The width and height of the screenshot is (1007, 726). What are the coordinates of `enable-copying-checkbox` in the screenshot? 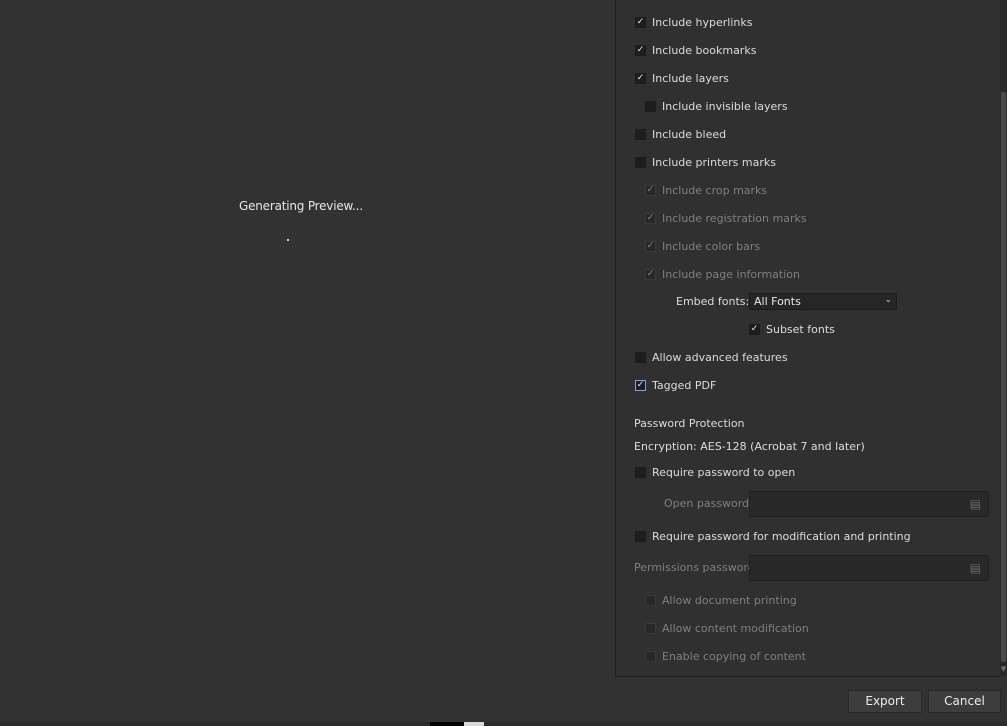 It's located at (650, 656).